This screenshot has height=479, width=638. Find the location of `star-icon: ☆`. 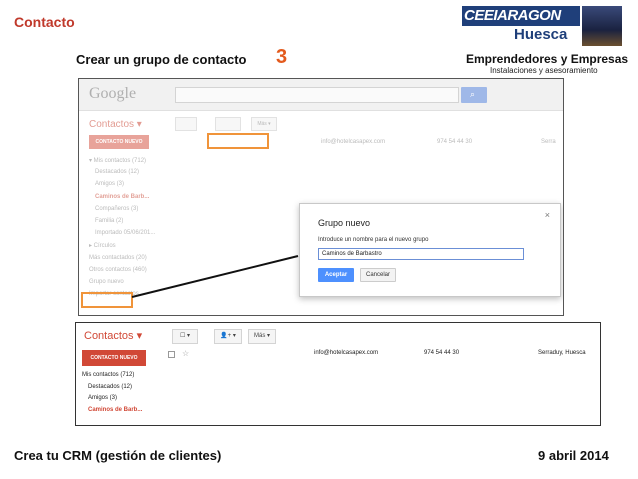

star-icon: ☆ is located at coordinates (185, 353).